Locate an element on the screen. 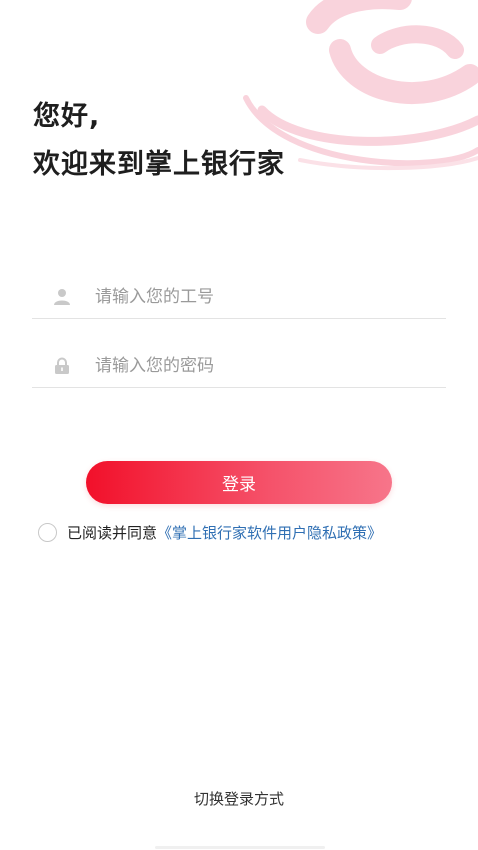 This screenshot has width=478, height=850. greeting-welcome: 欢迎来到掌上银行家 is located at coordinates (159, 164).